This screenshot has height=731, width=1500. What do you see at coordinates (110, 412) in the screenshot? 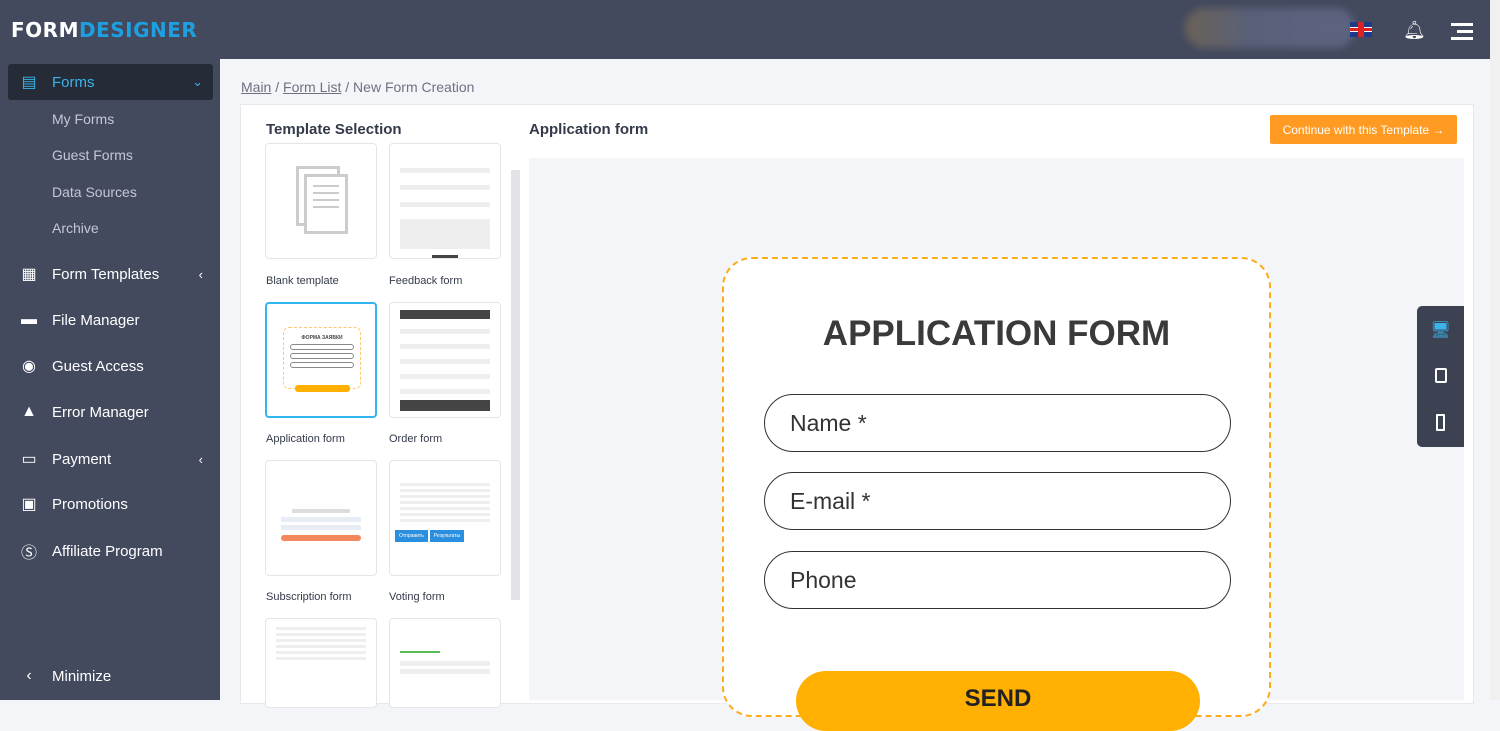
I see `sidebar-item-error-manager: ▲ Error Manager` at bounding box center [110, 412].